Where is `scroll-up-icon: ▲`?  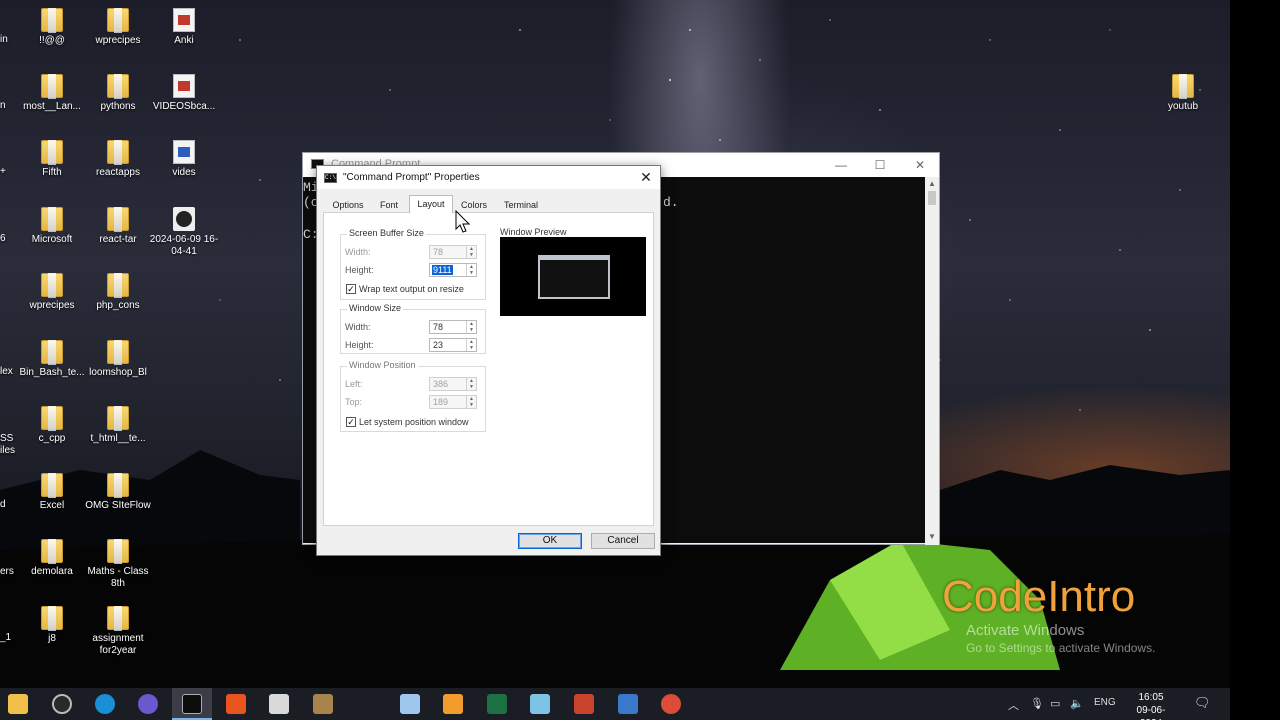
scroll-up-icon: ▲ is located at coordinates (932, 184).